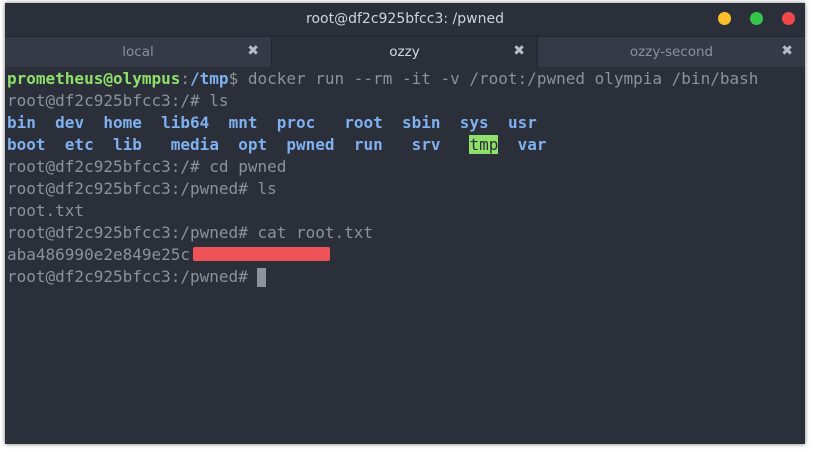 Image resolution: width=814 pixels, height=452 pixels. I want to click on terminal-line: root.txt, so click(46, 210).